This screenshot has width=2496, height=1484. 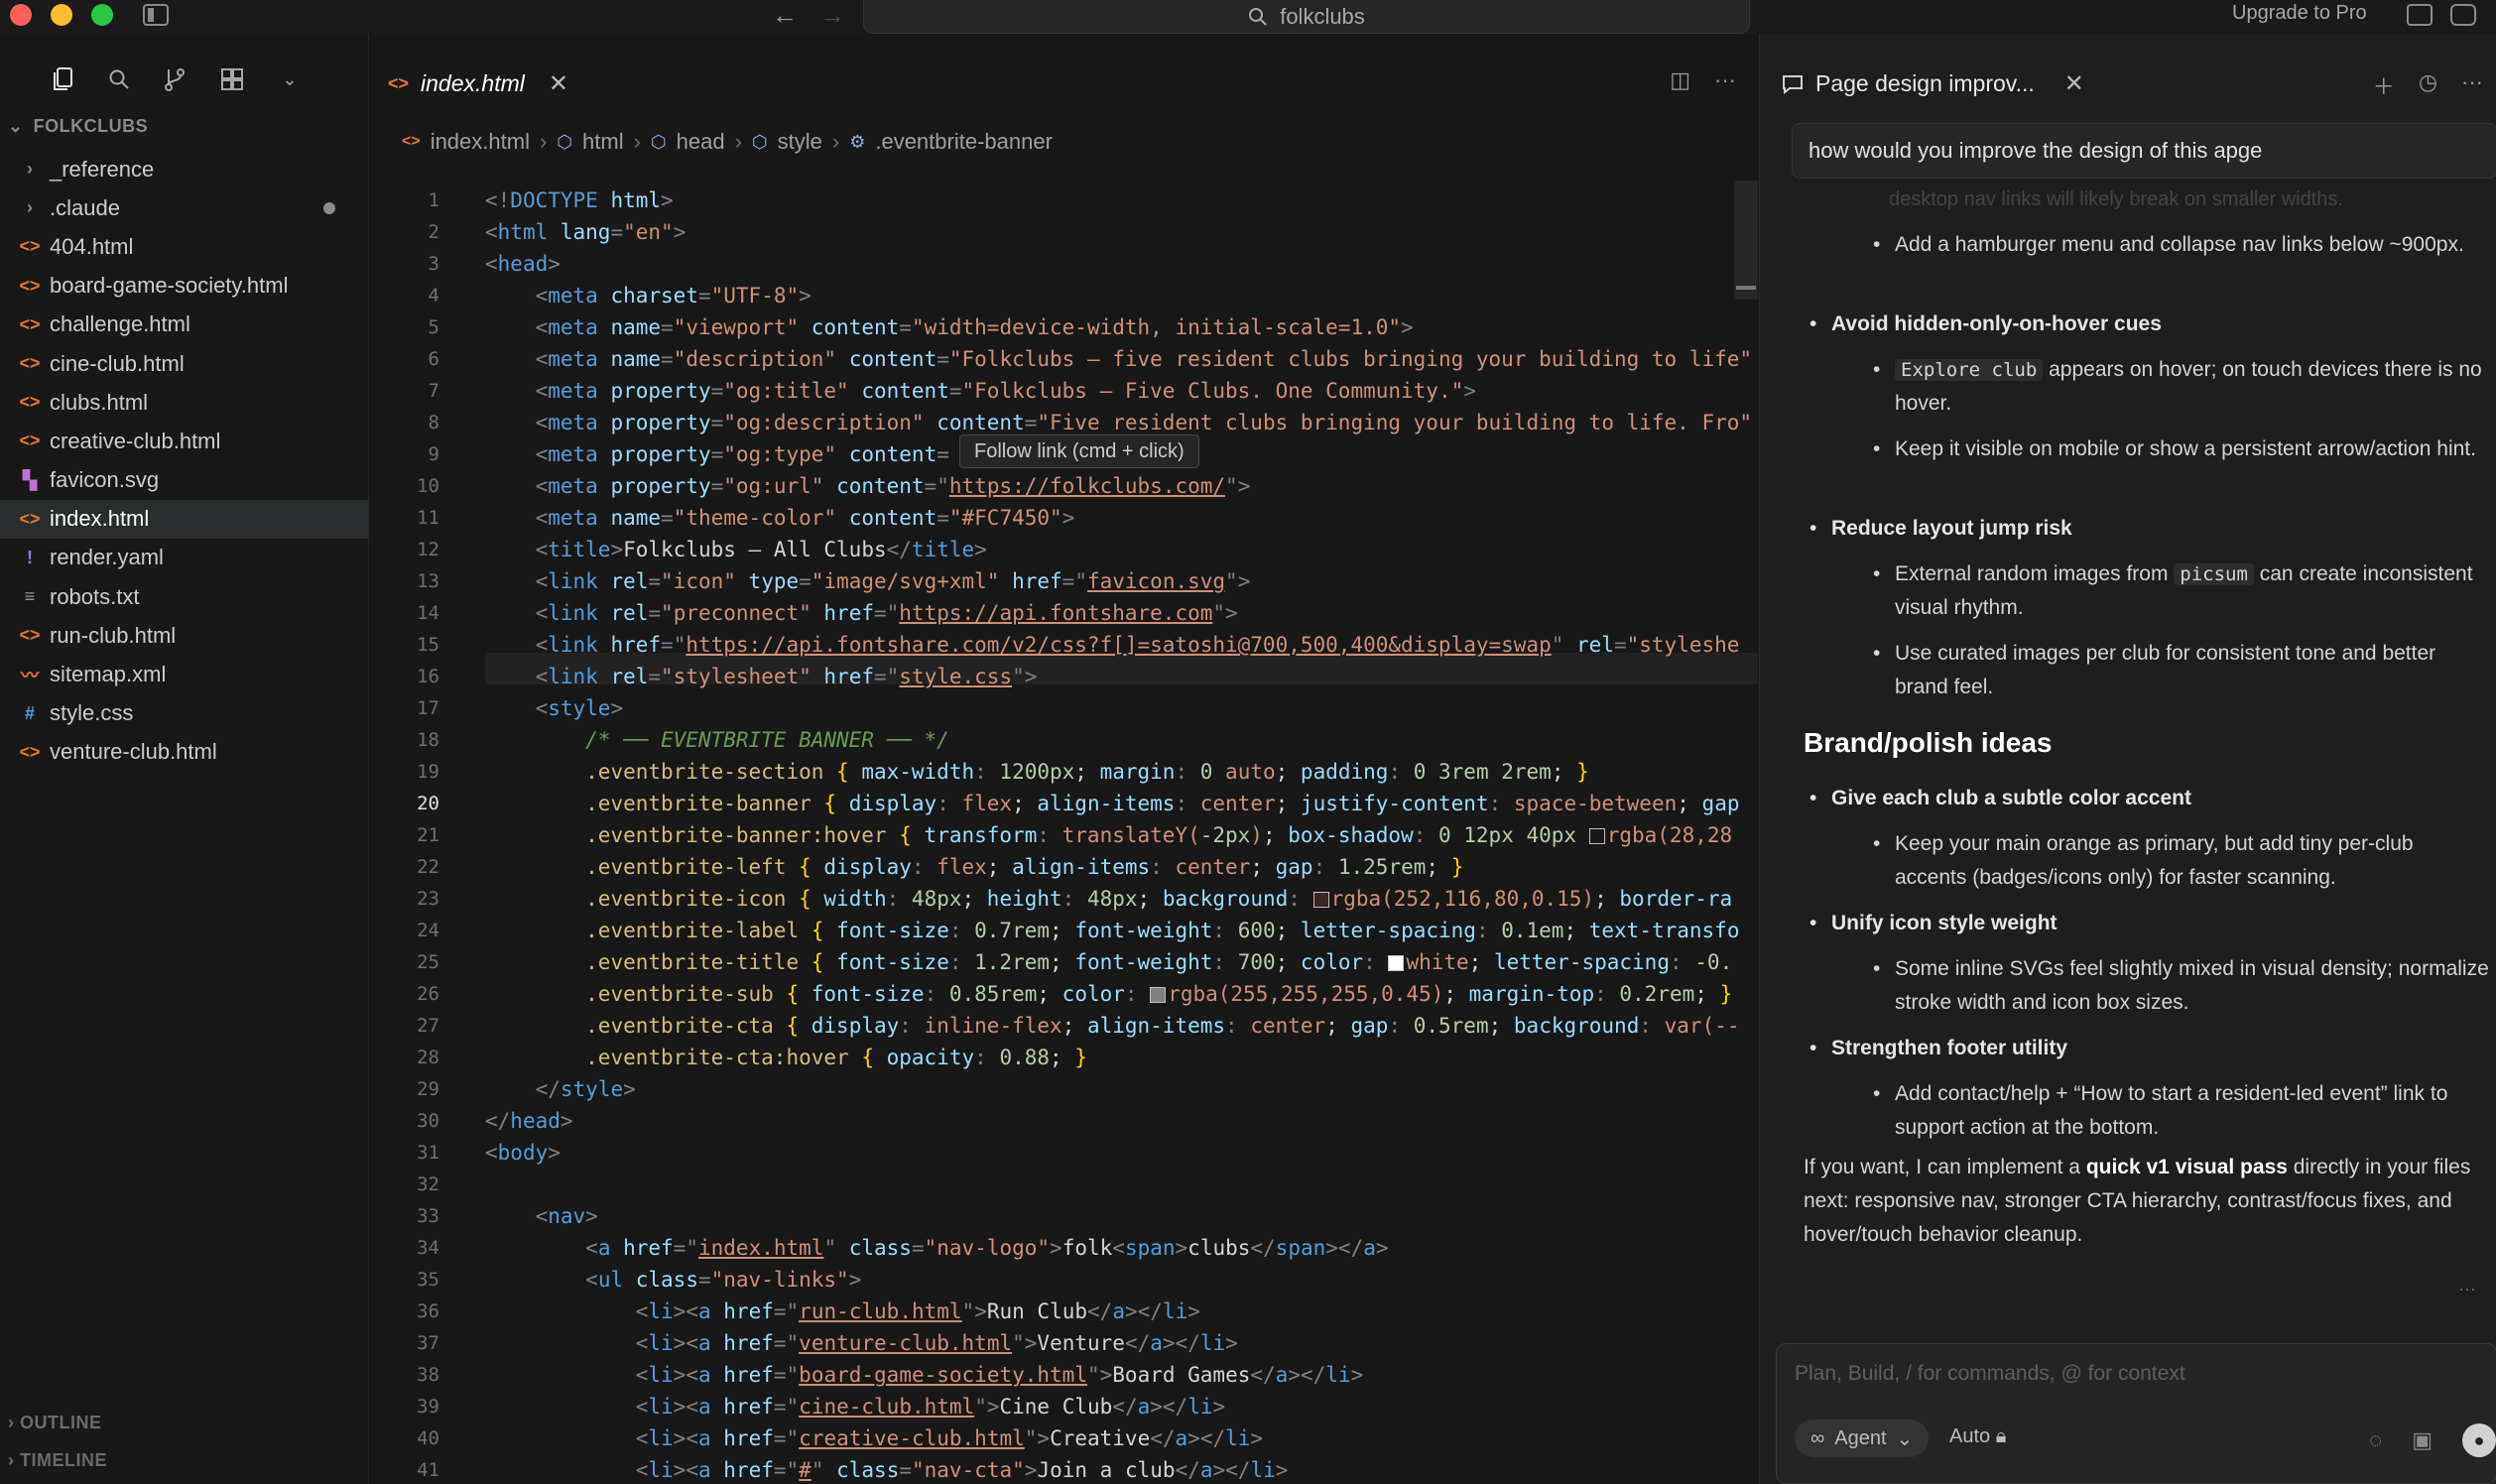 What do you see at coordinates (184, 402) in the screenshot?
I see `file-item: <> clubs.html` at bounding box center [184, 402].